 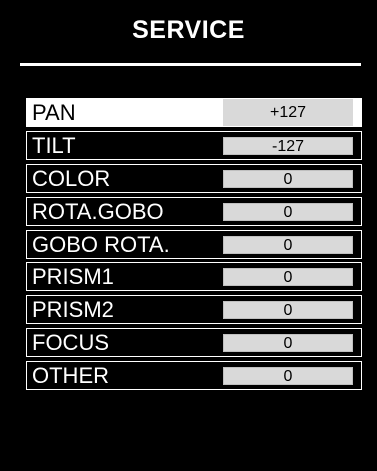 What do you see at coordinates (288, 145) in the screenshot?
I see `value-field-tilt: -127` at bounding box center [288, 145].